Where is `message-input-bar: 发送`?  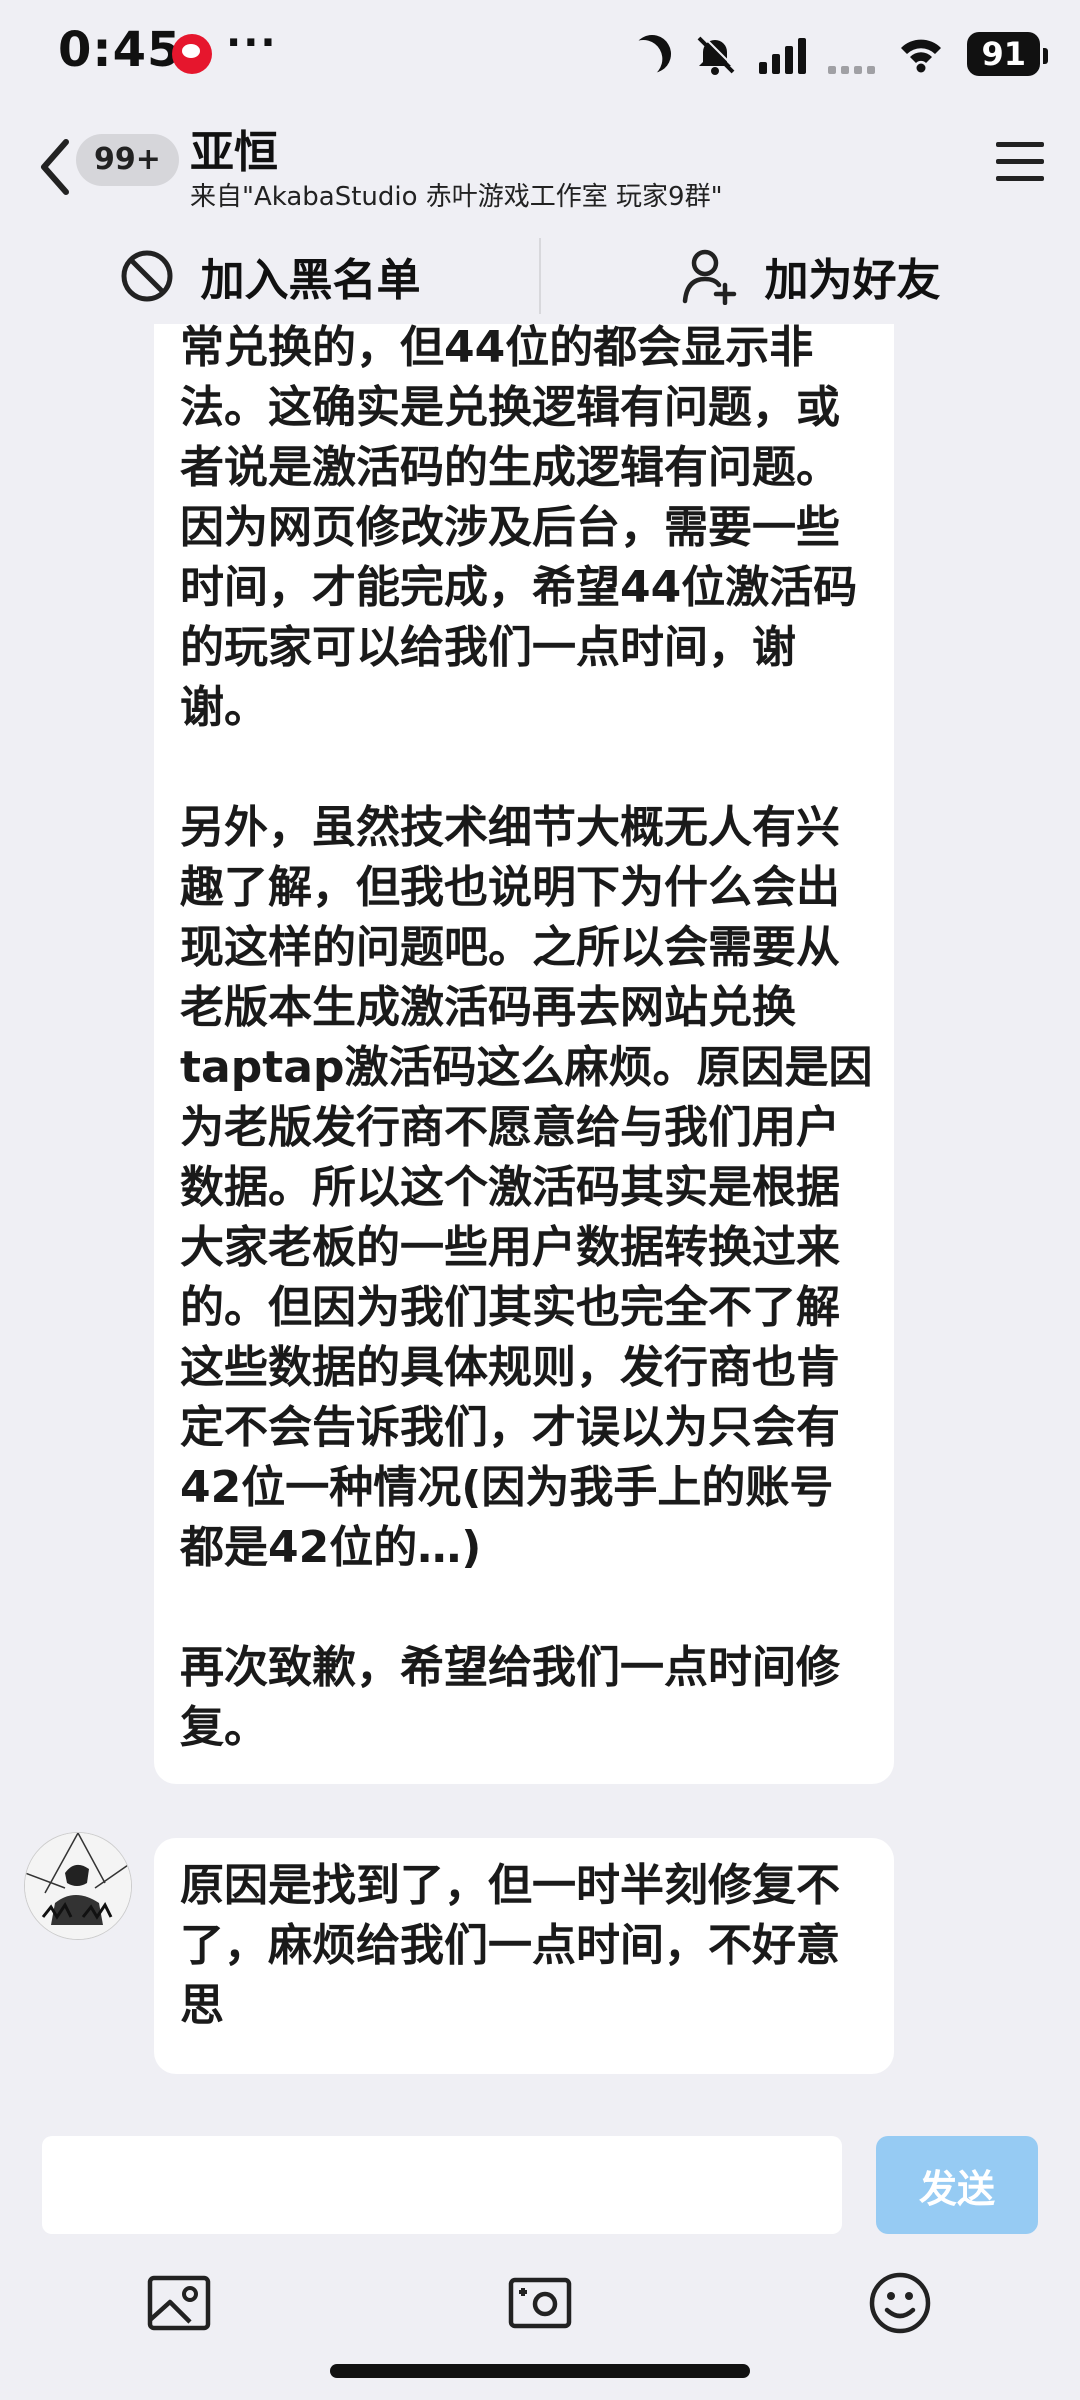 message-input-bar: 发送 is located at coordinates (540, 2260).